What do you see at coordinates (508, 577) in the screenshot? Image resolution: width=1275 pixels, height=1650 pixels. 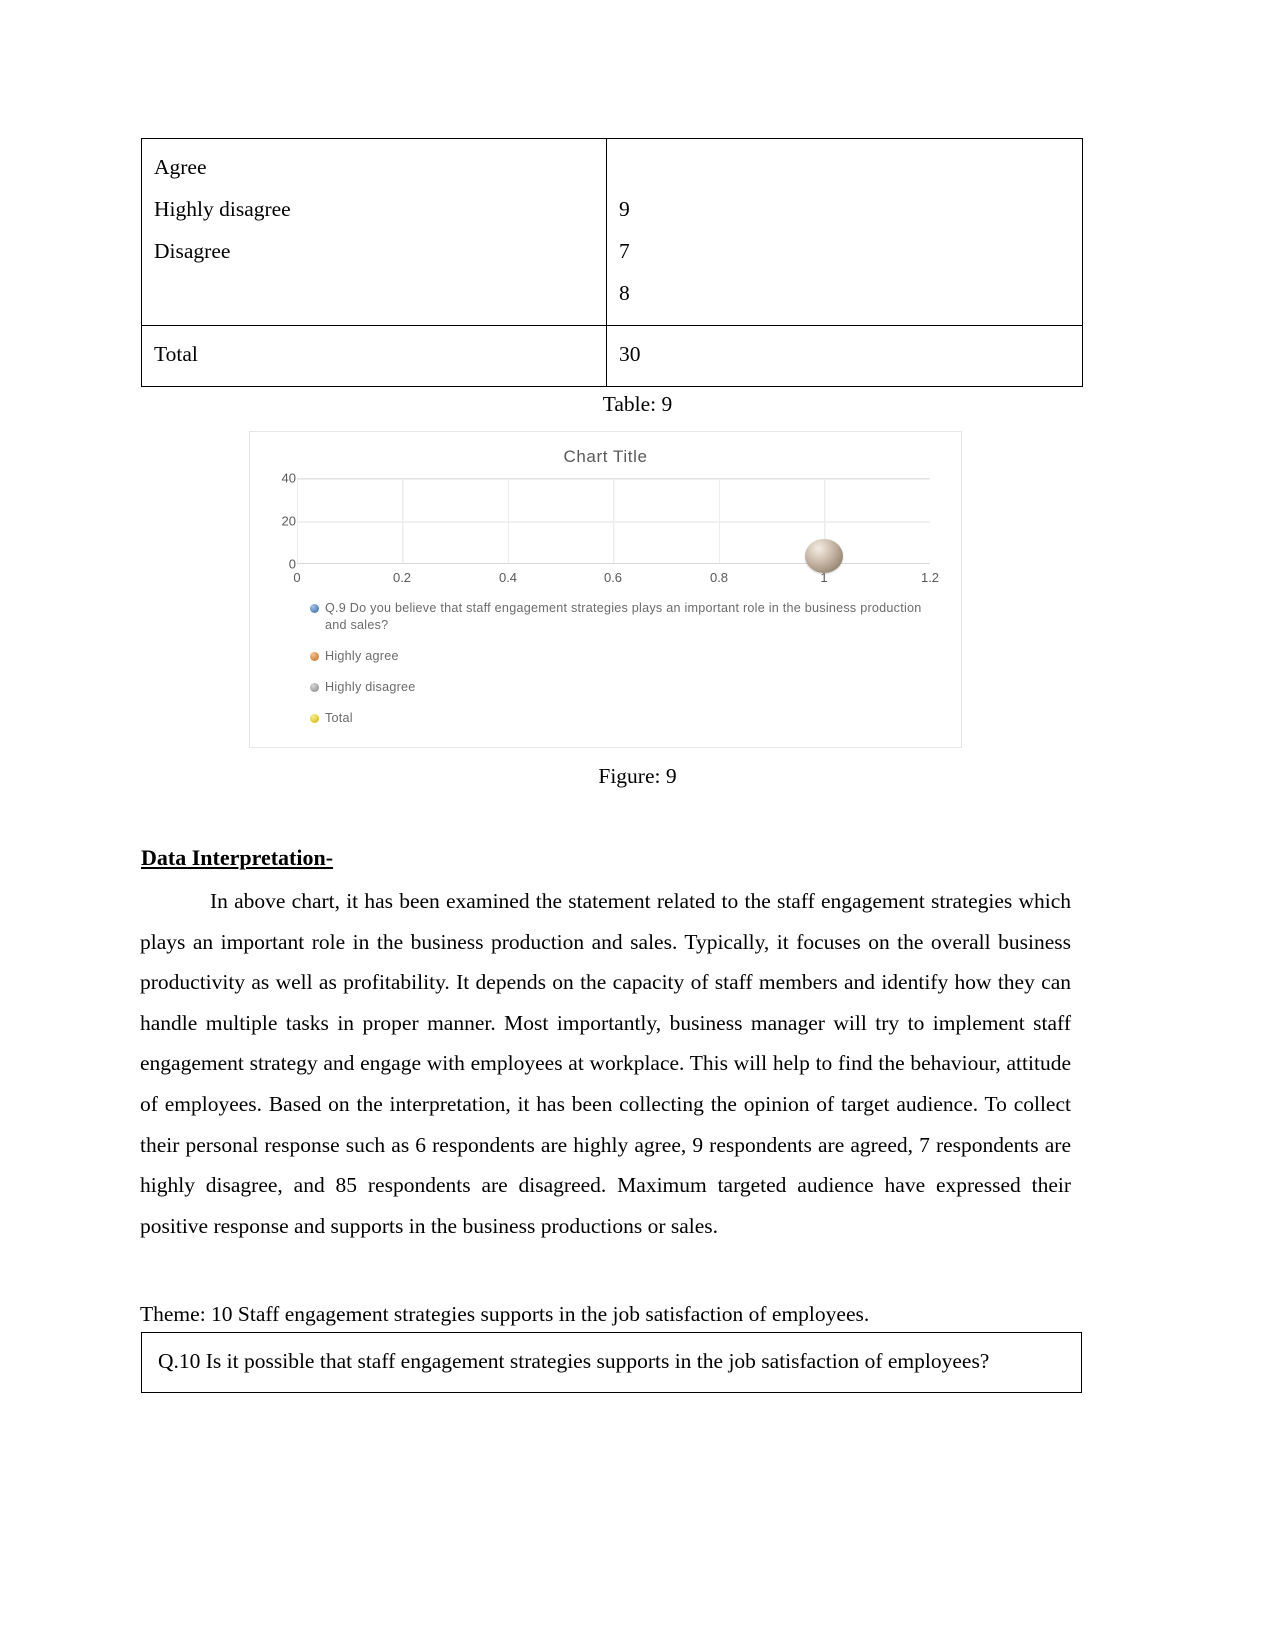 I see `x-axis-tick: 0.4` at bounding box center [508, 577].